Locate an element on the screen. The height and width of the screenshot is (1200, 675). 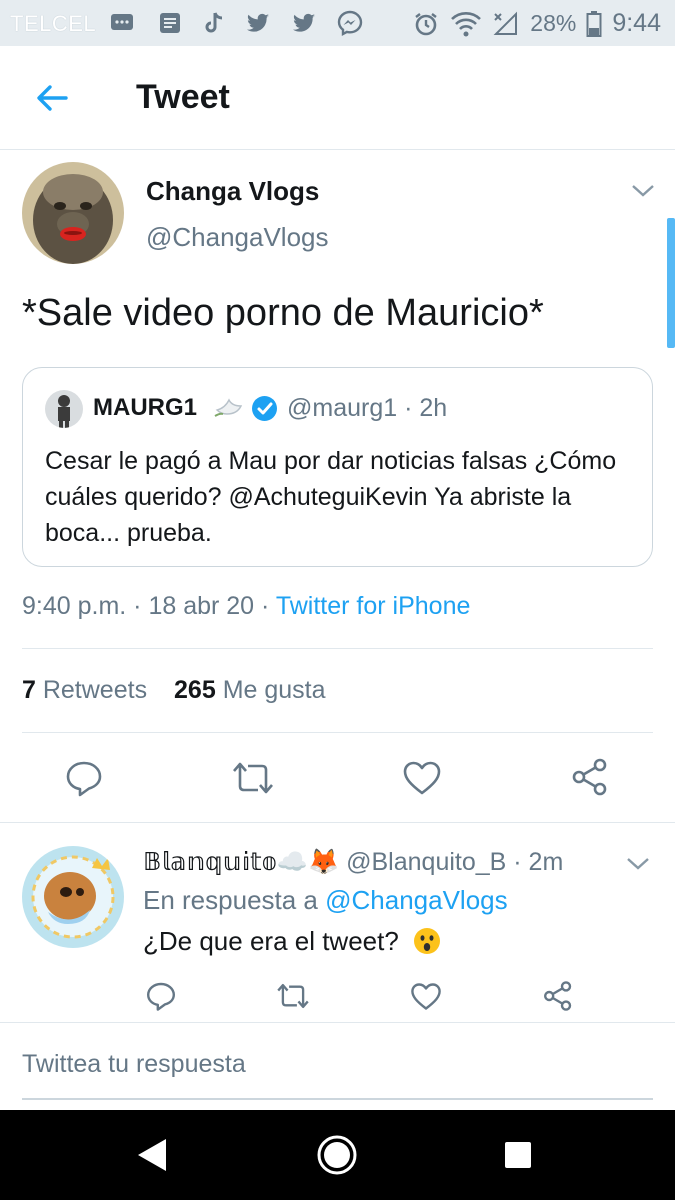
quoted-handle-time: @maurg1 · 2h is located at coordinates (367, 408).